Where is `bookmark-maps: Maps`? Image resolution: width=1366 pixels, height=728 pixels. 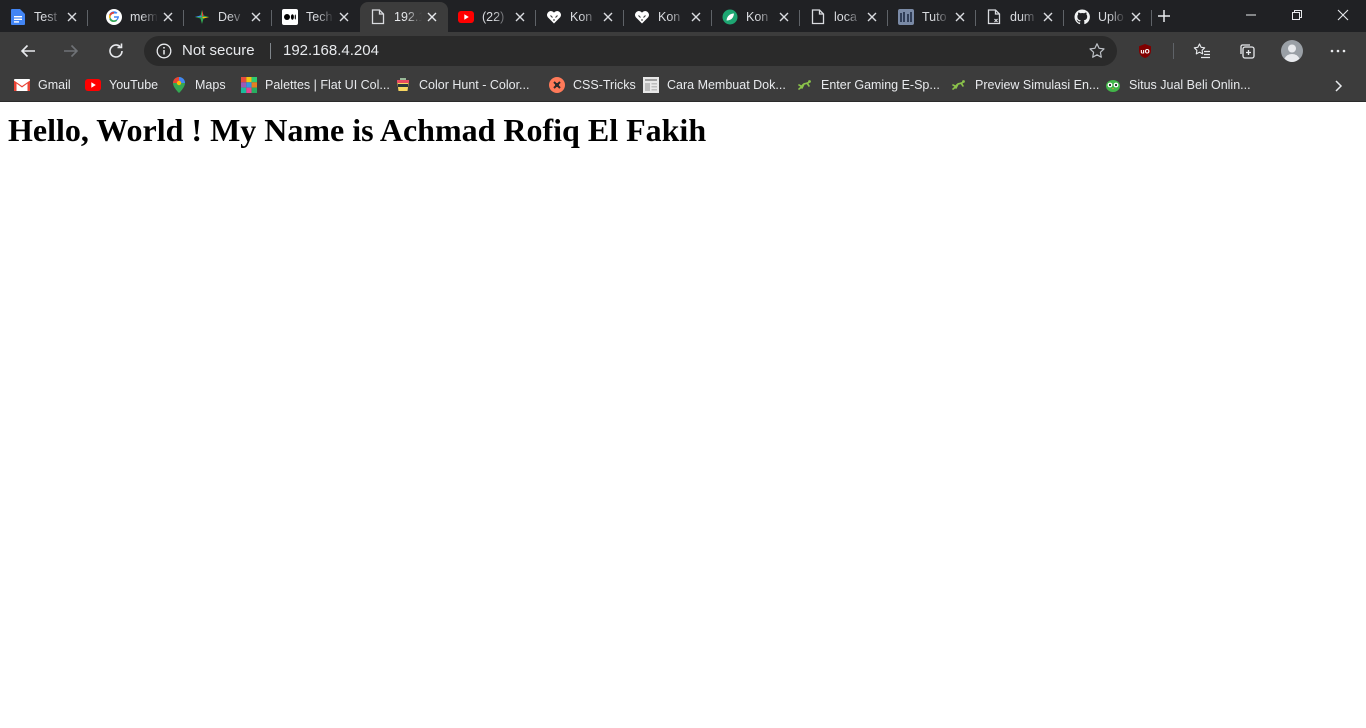 bookmark-maps: Maps is located at coordinates (198, 85).